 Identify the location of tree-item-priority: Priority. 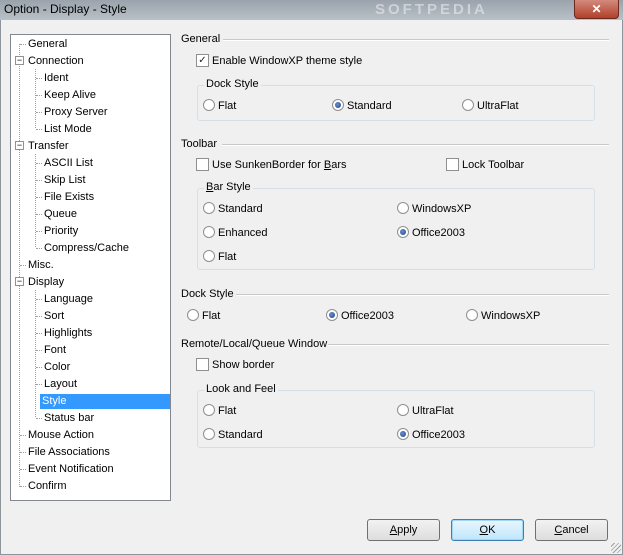
(61, 231).